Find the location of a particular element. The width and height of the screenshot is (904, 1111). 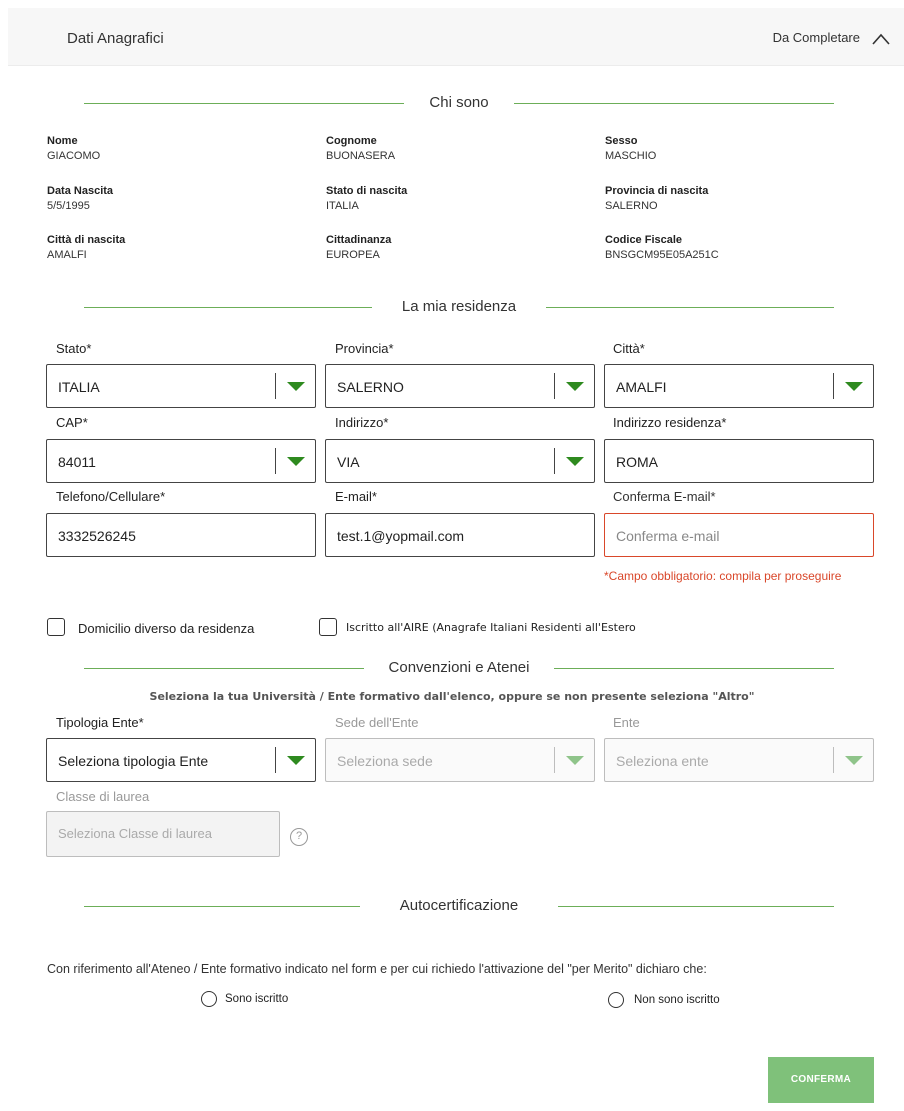

stato-value: ITALIA is located at coordinates (79, 387).